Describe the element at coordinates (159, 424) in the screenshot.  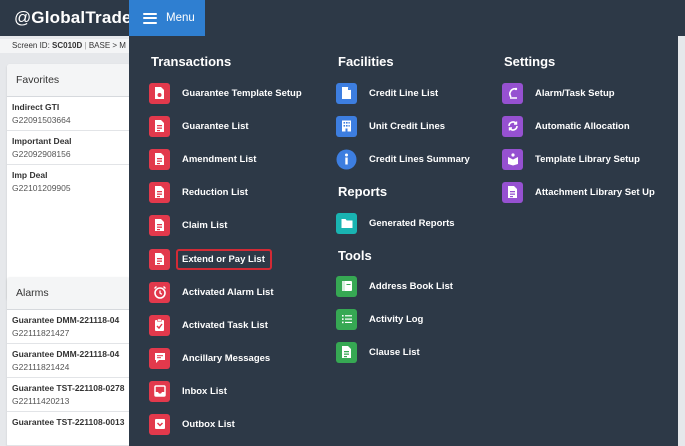
I see `outbox-icon` at that location.